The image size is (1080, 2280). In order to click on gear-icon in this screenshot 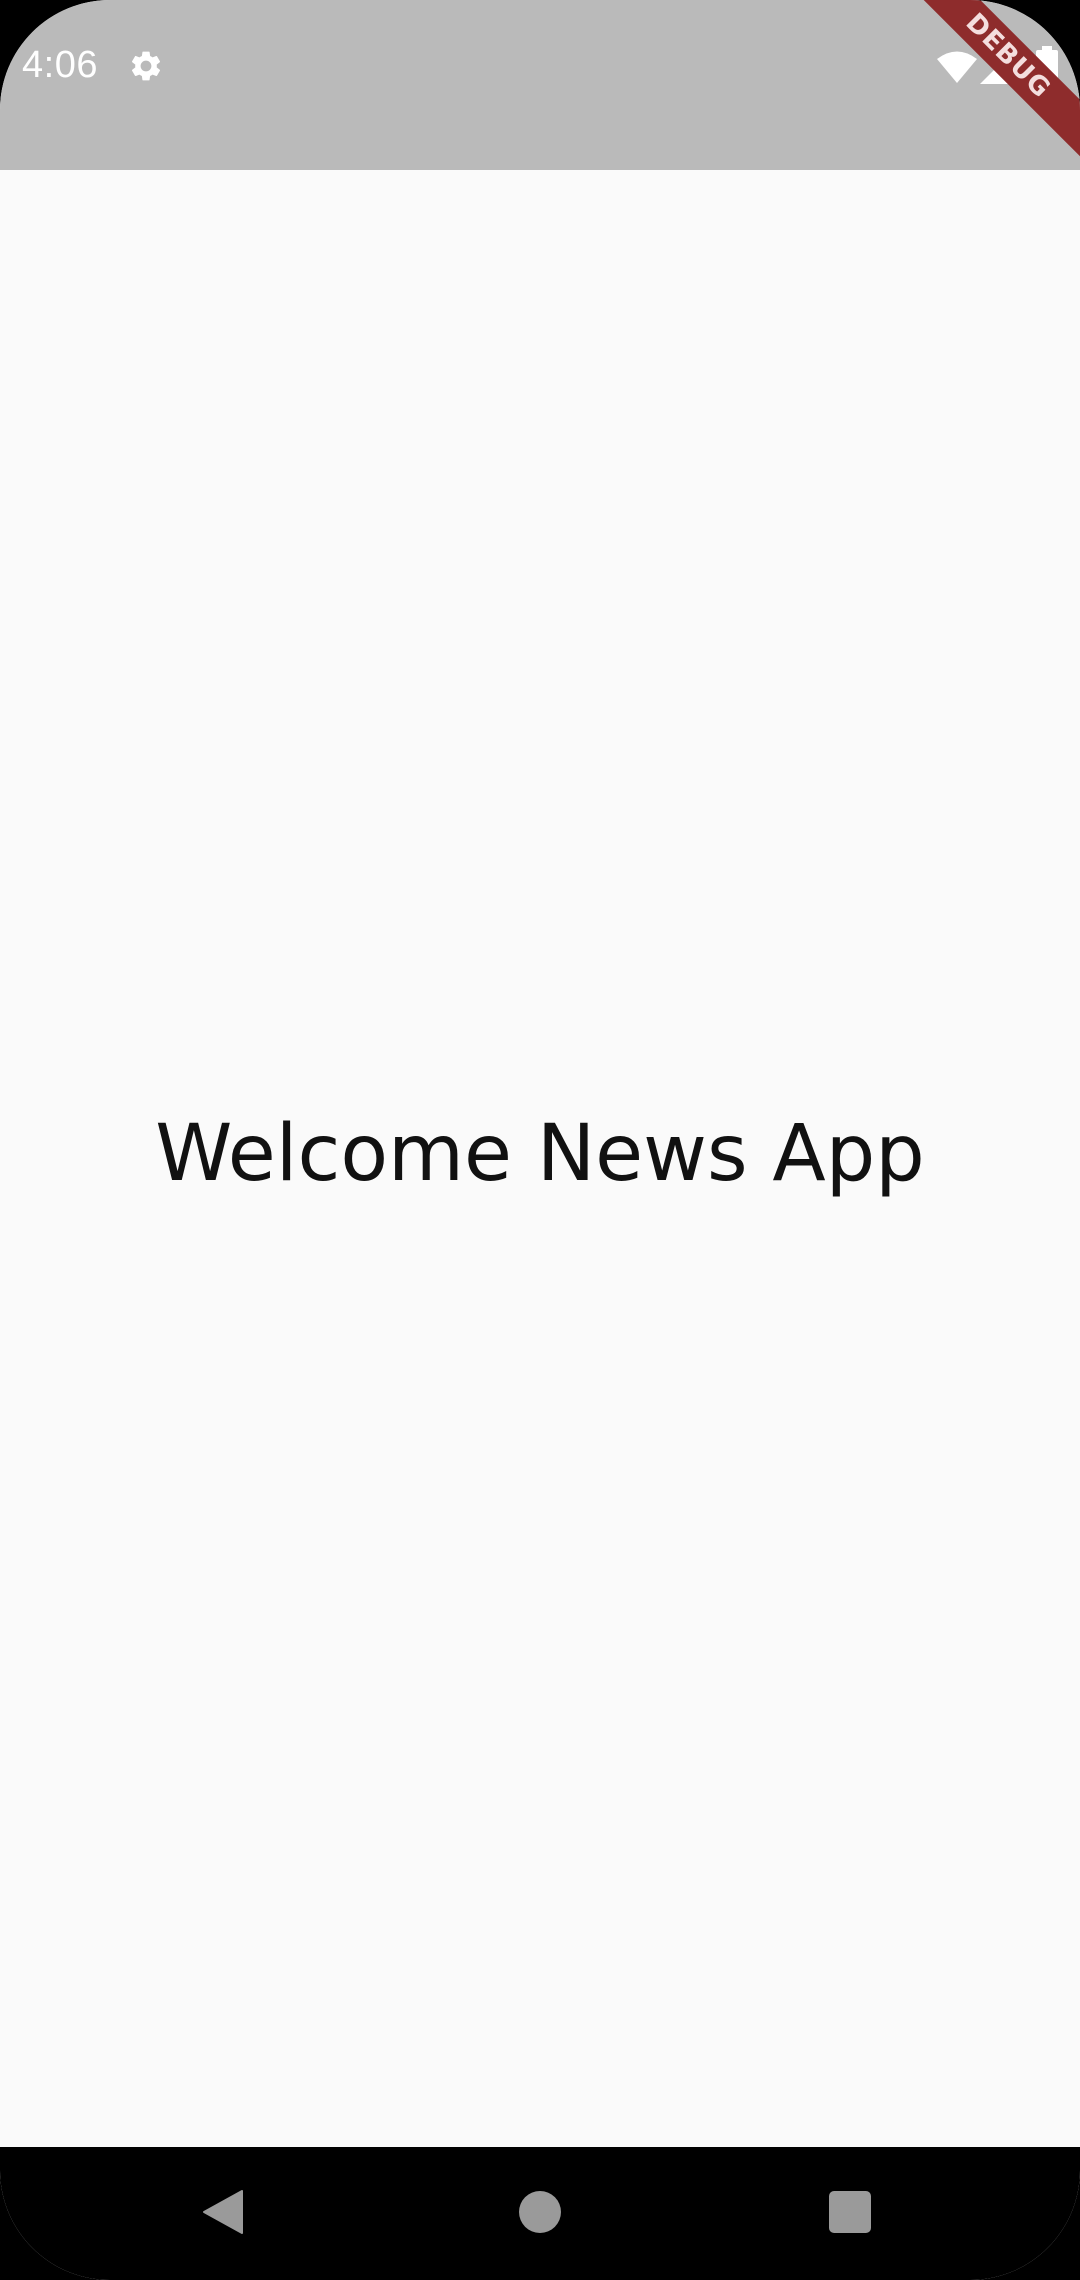, I will do `click(146, 66)`.